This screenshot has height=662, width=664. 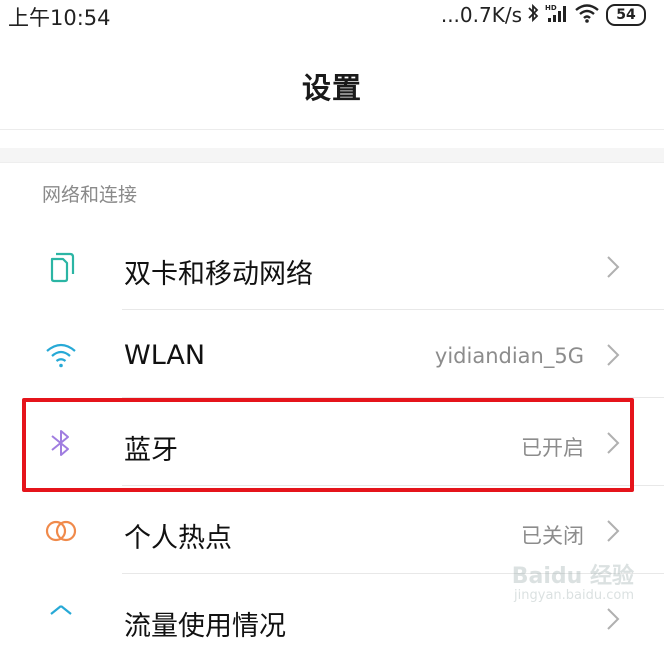 I want to click on row-value: yidiandian_5G, so click(x=509, y=356).